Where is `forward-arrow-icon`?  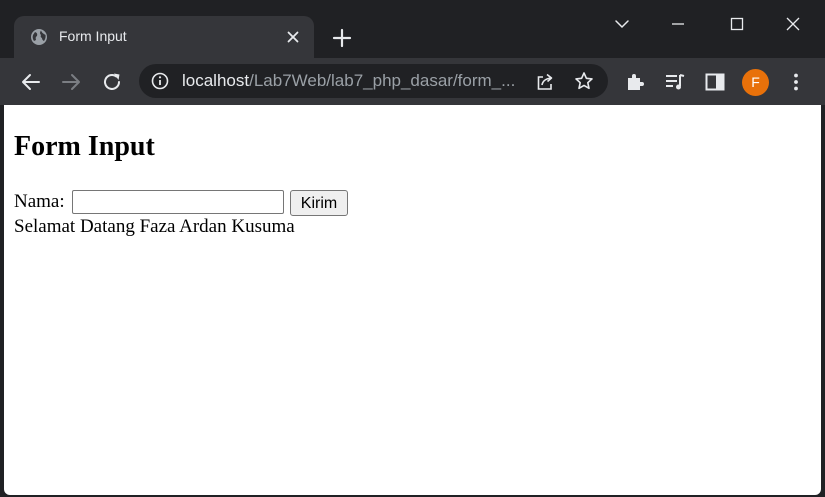 forward-arrow-icon is located at coordinates (71, 82).